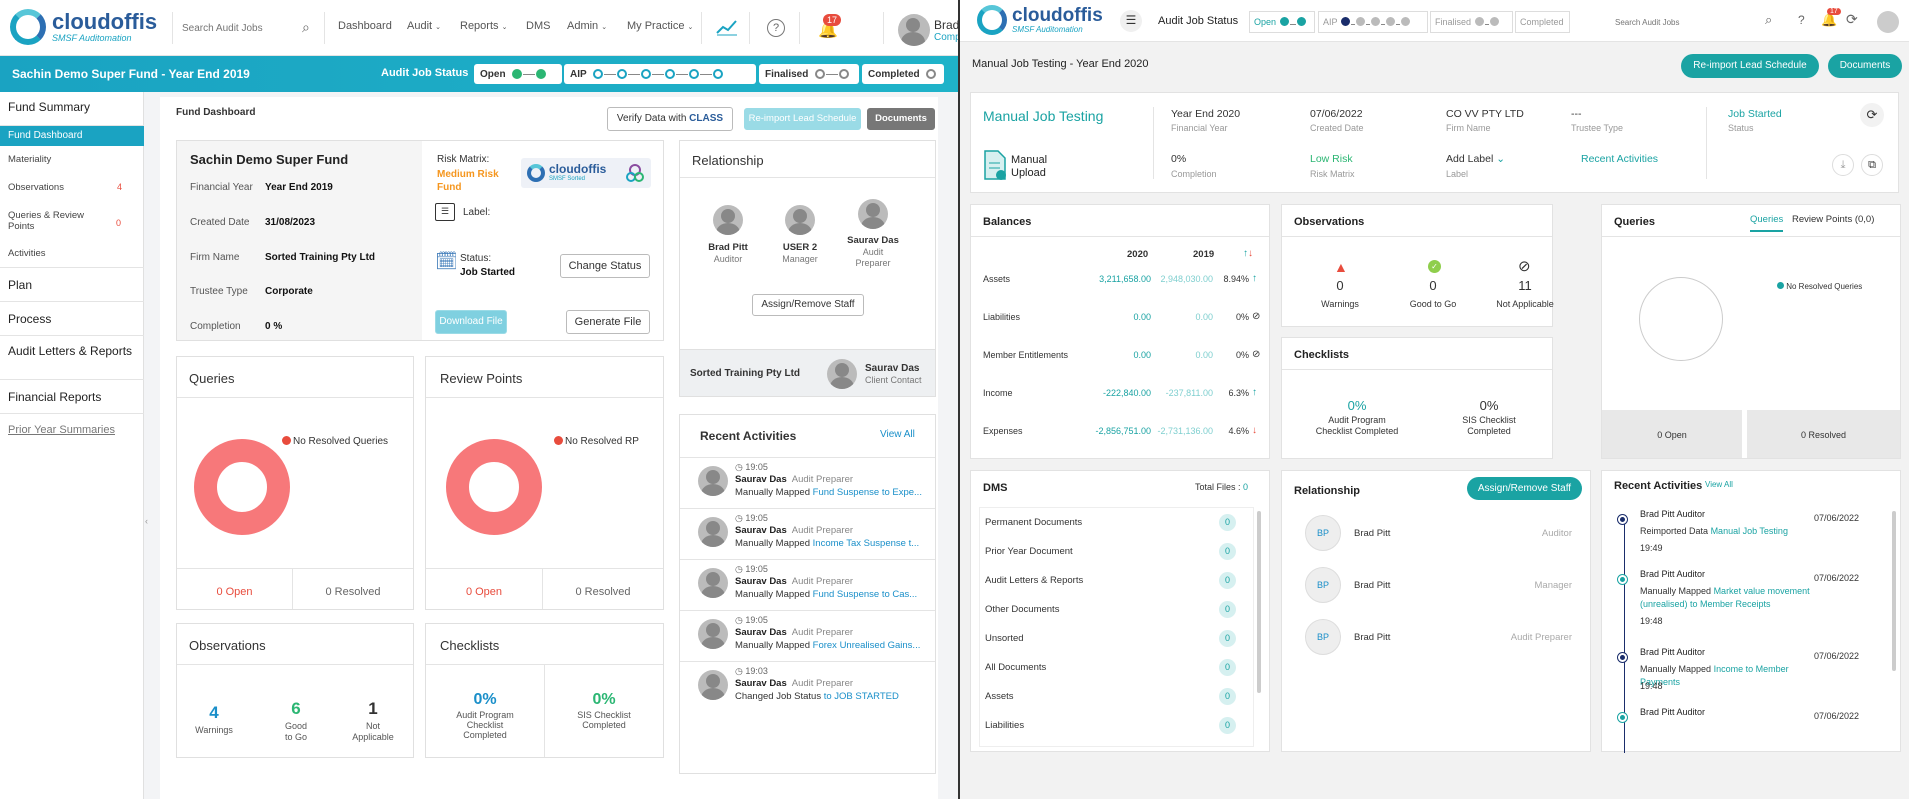 This screenshot has width=1909, height=799. What do you see at coordinates (727, 27) in the screenshot?
I see `chart-icon` at bounding box center [727, 27].